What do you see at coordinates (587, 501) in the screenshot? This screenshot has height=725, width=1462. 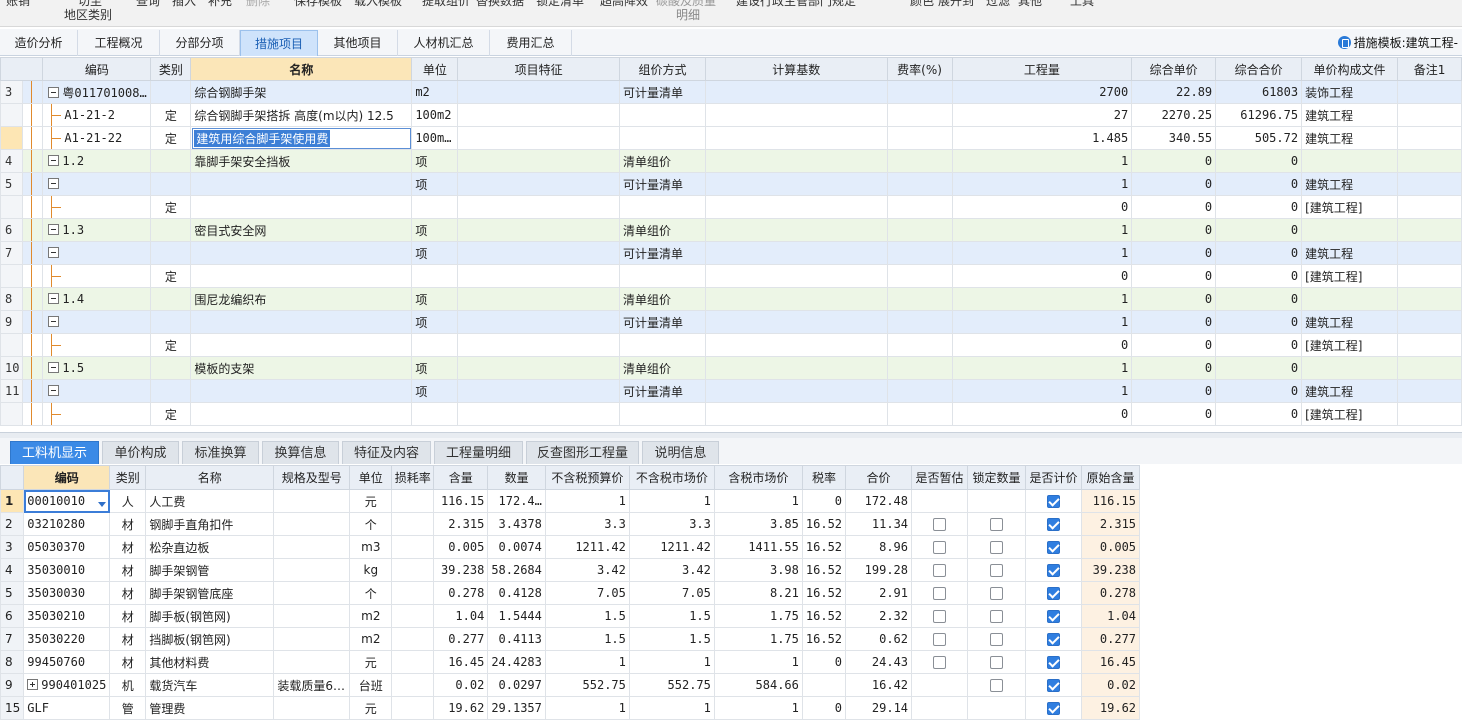 I see `budget-price-cell: 1` at bounding box center [587, 501].